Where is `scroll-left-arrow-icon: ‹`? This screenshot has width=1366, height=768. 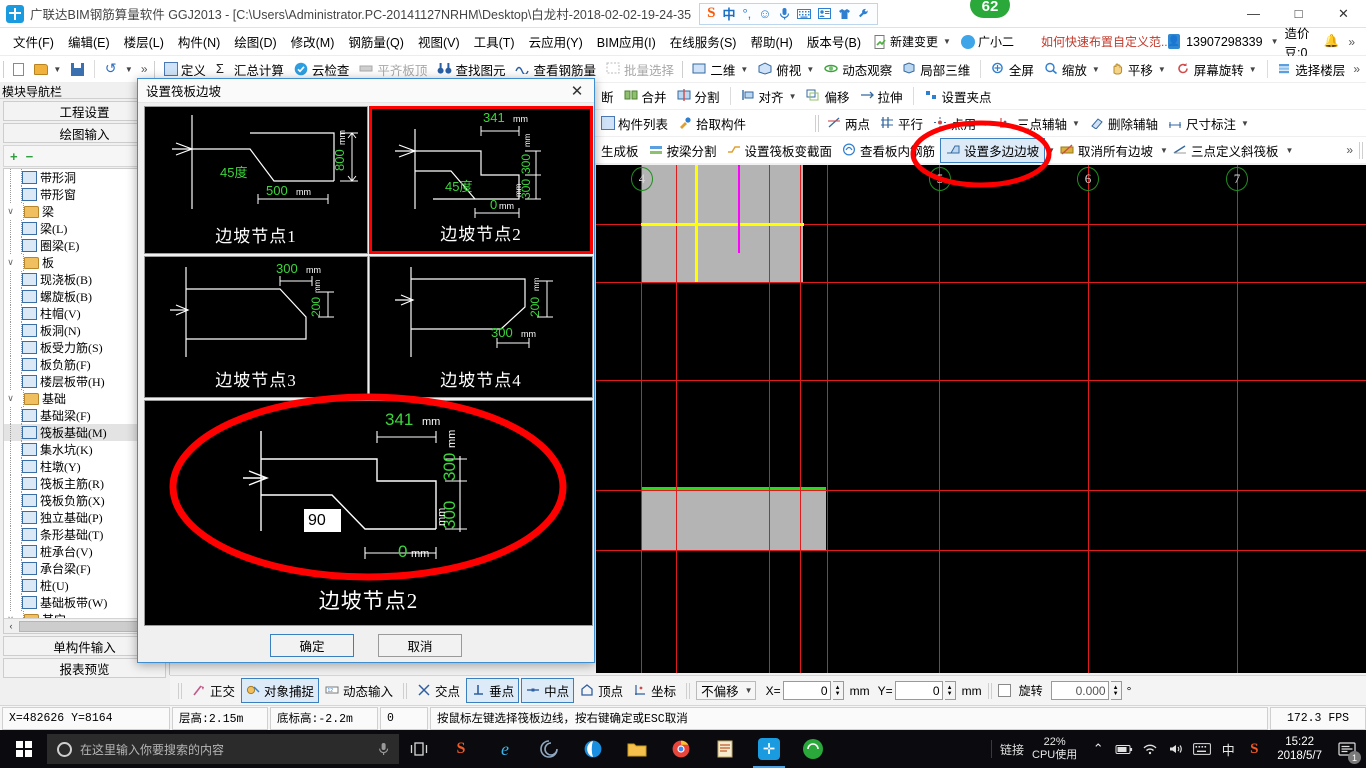 scroll-left-arrow-icon: ‹ is located at coordinates (11, 626).